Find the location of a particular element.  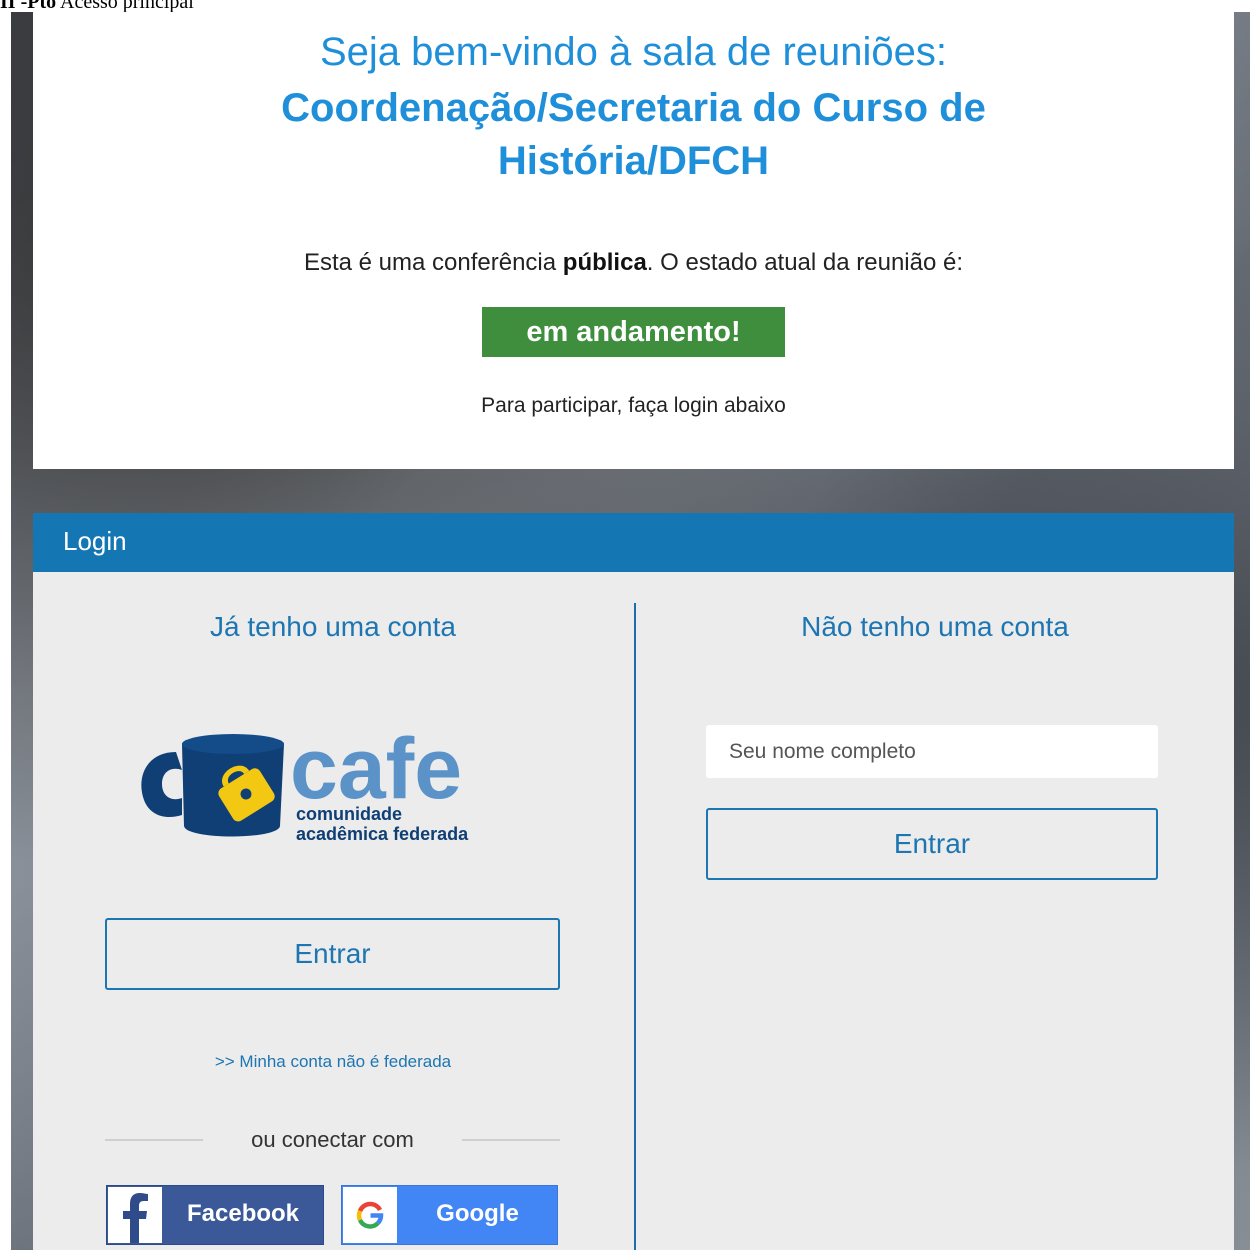

guest-login-button: Entrar is located at coordinates (932, 844).